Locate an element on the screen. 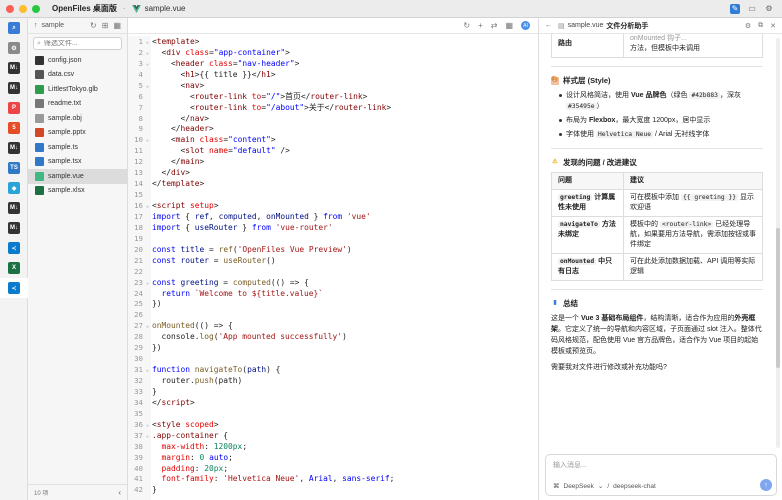  grid-view-icon: ▦ is located at coordinates (117, 25).